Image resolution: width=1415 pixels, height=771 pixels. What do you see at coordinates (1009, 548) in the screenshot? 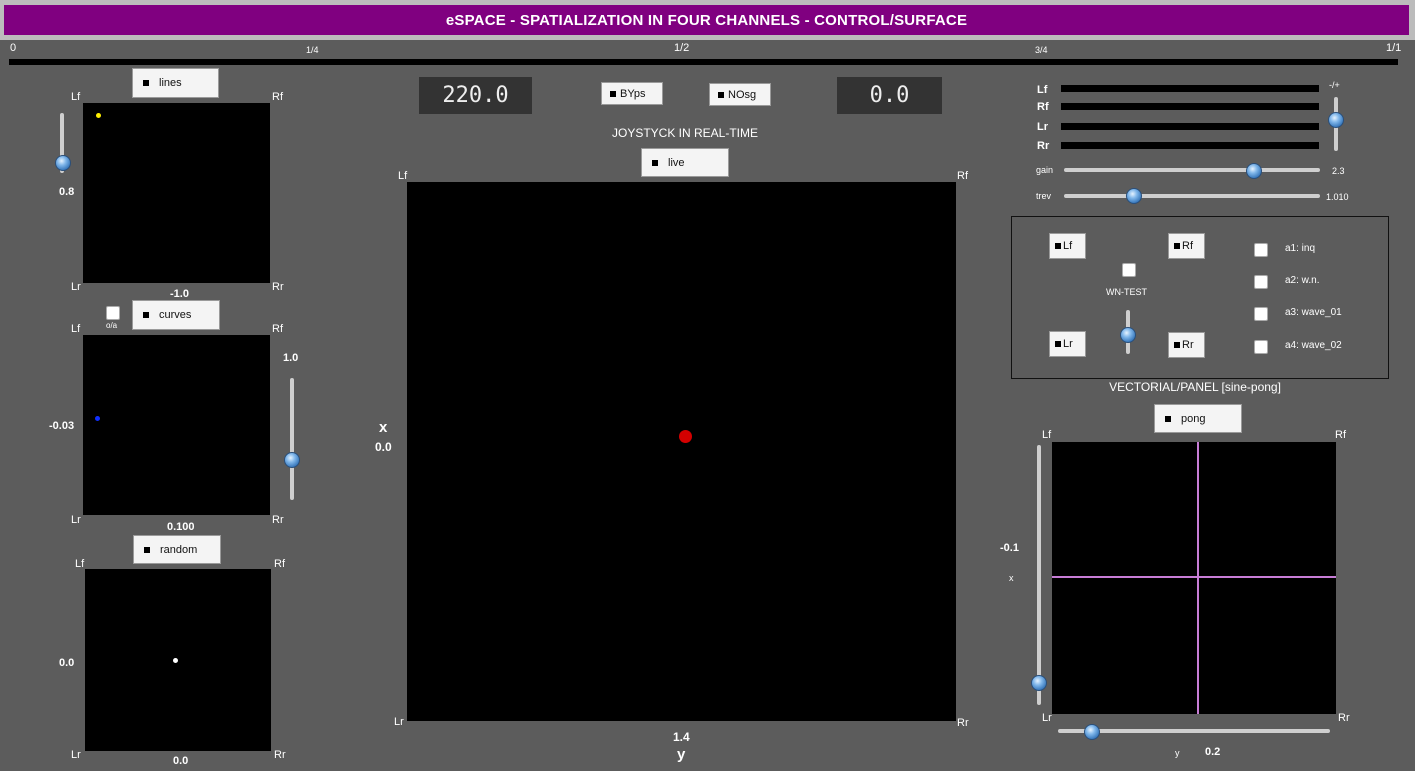
I see `vector-x-value: -0.1` at bounding box center [1009, 548].